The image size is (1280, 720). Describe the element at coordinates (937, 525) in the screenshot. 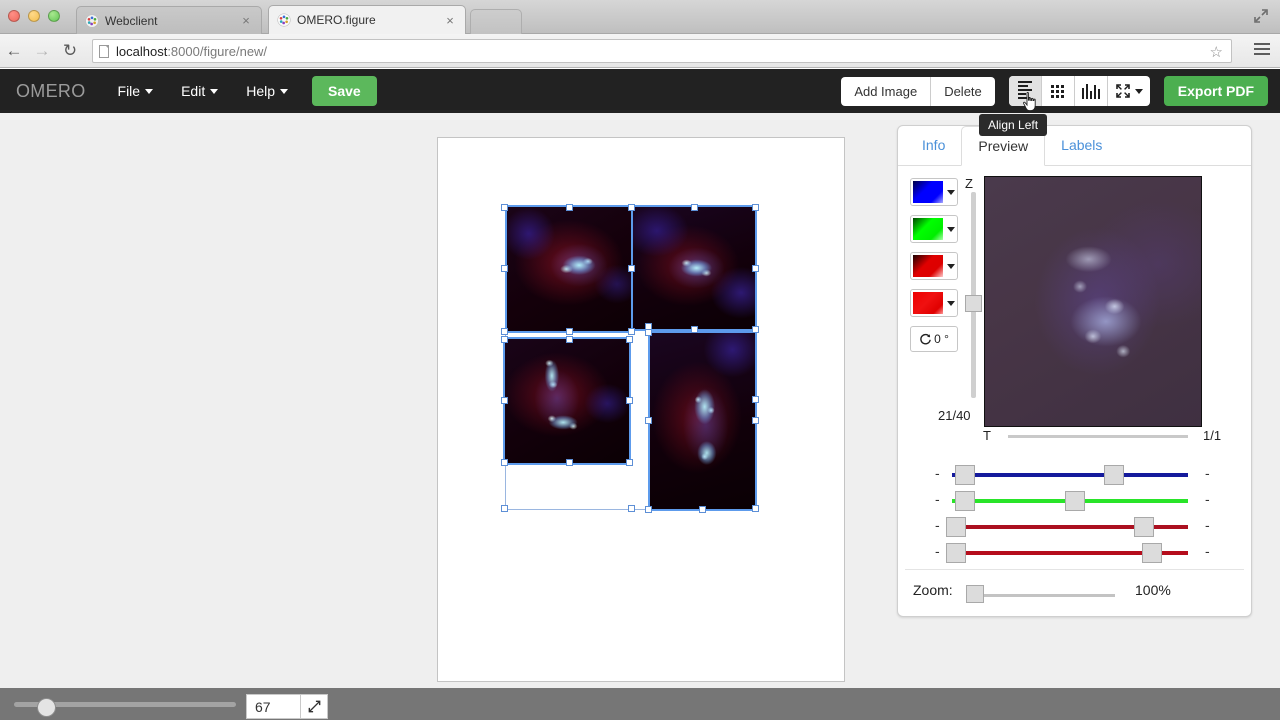

I see `range-min-label: -` at that location.